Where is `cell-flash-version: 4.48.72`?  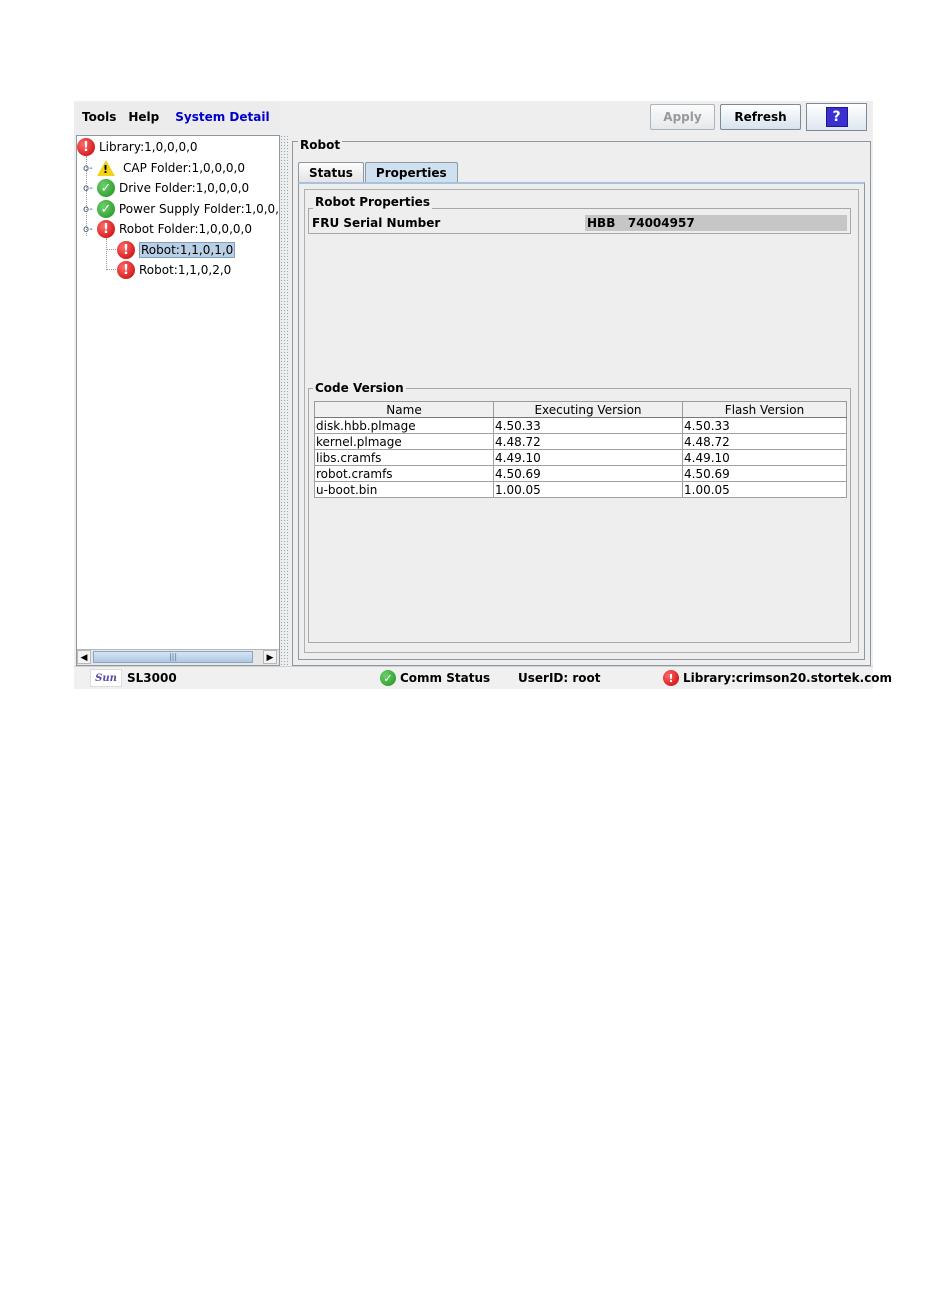
cell-flash-version: 4.48.72 is located at coordinates (764, 441).